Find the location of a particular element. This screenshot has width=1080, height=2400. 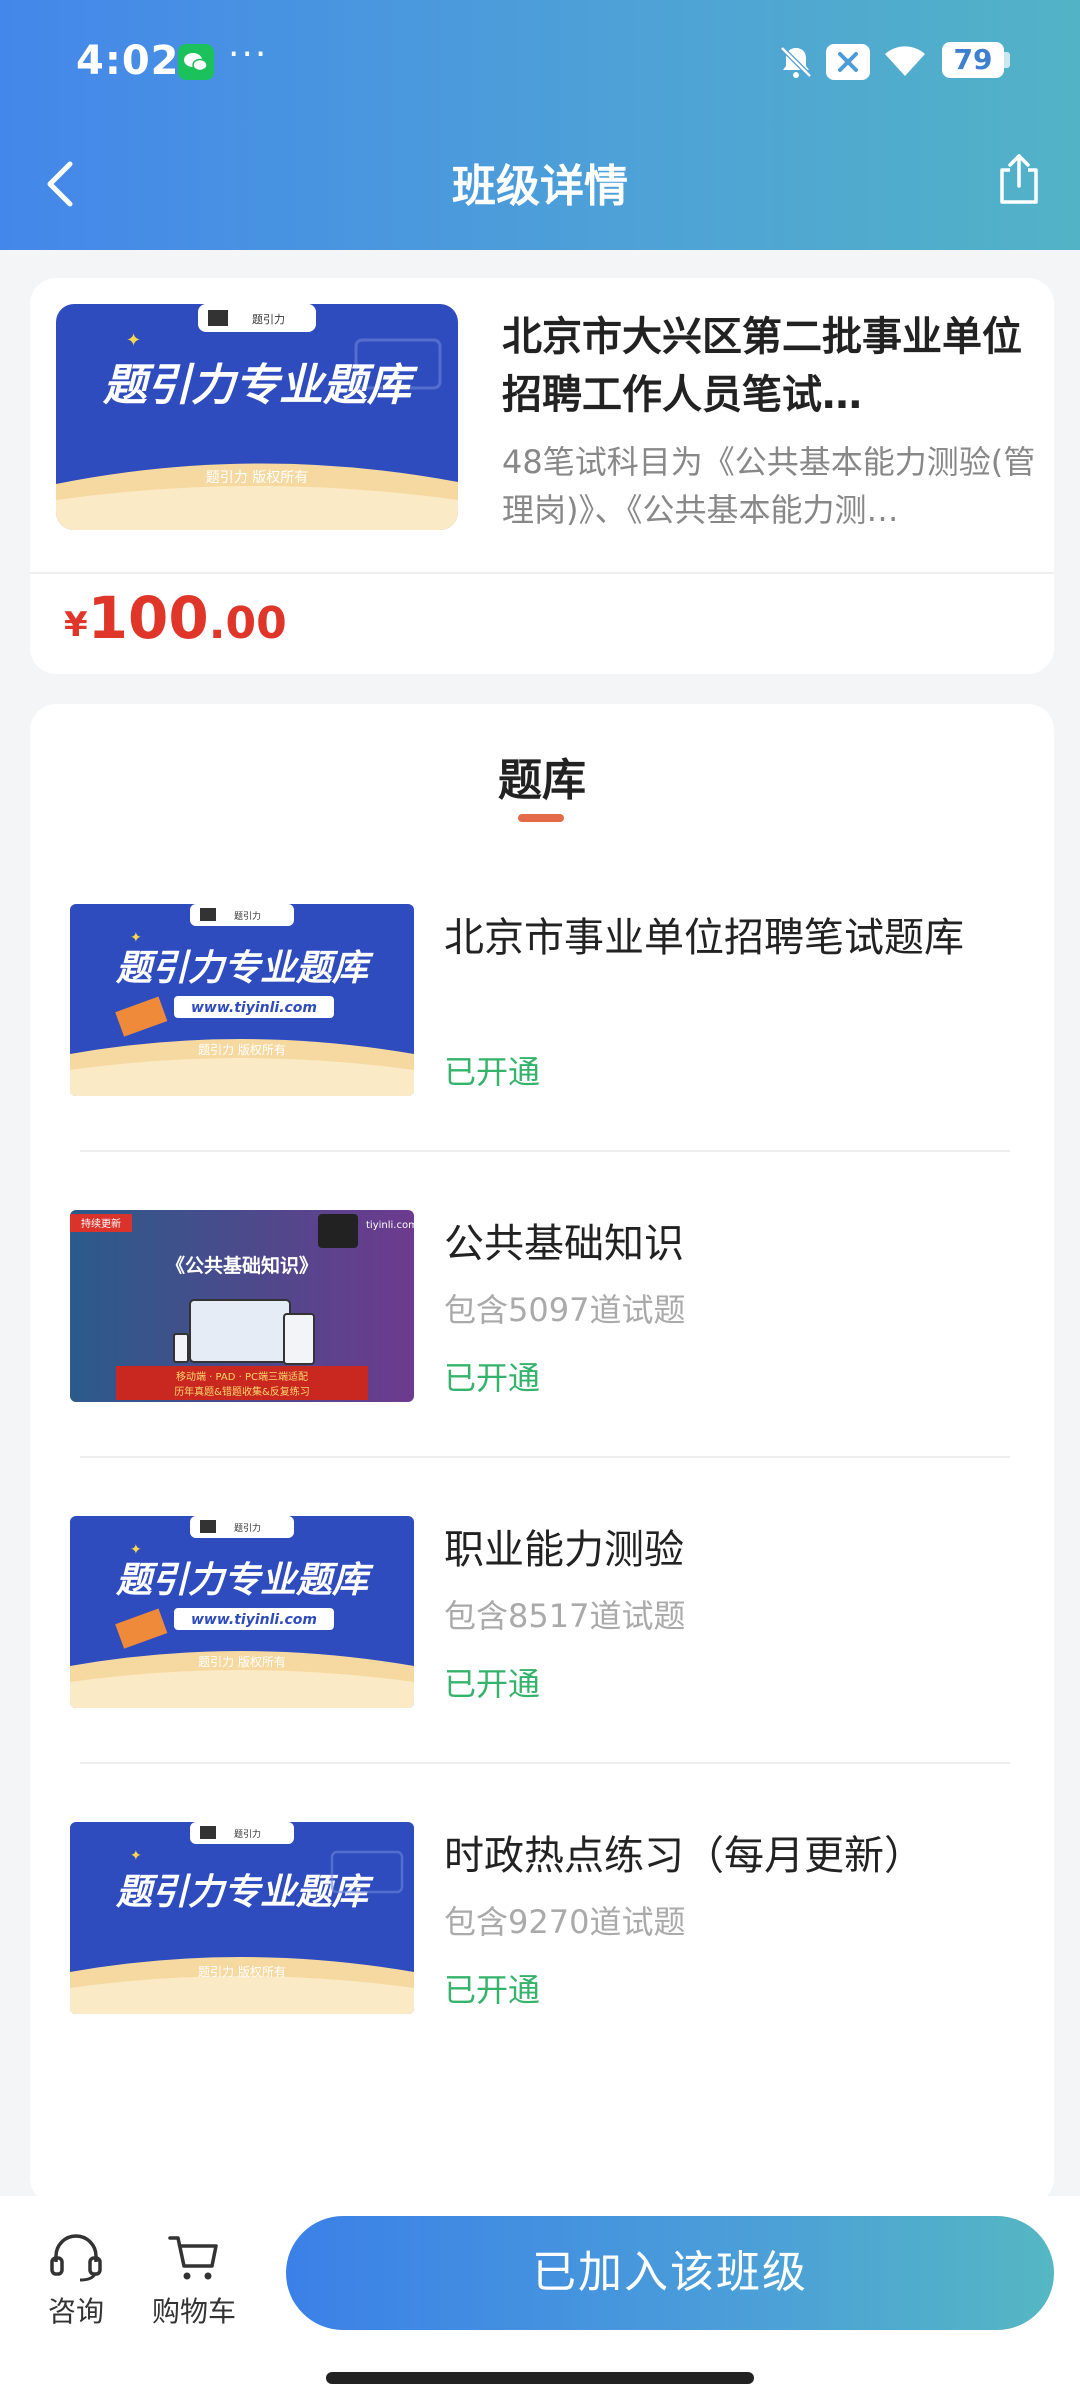

bottom-action-bar: 咨询 购物车 已加入该班级 is located at coordinates (540, 2298).